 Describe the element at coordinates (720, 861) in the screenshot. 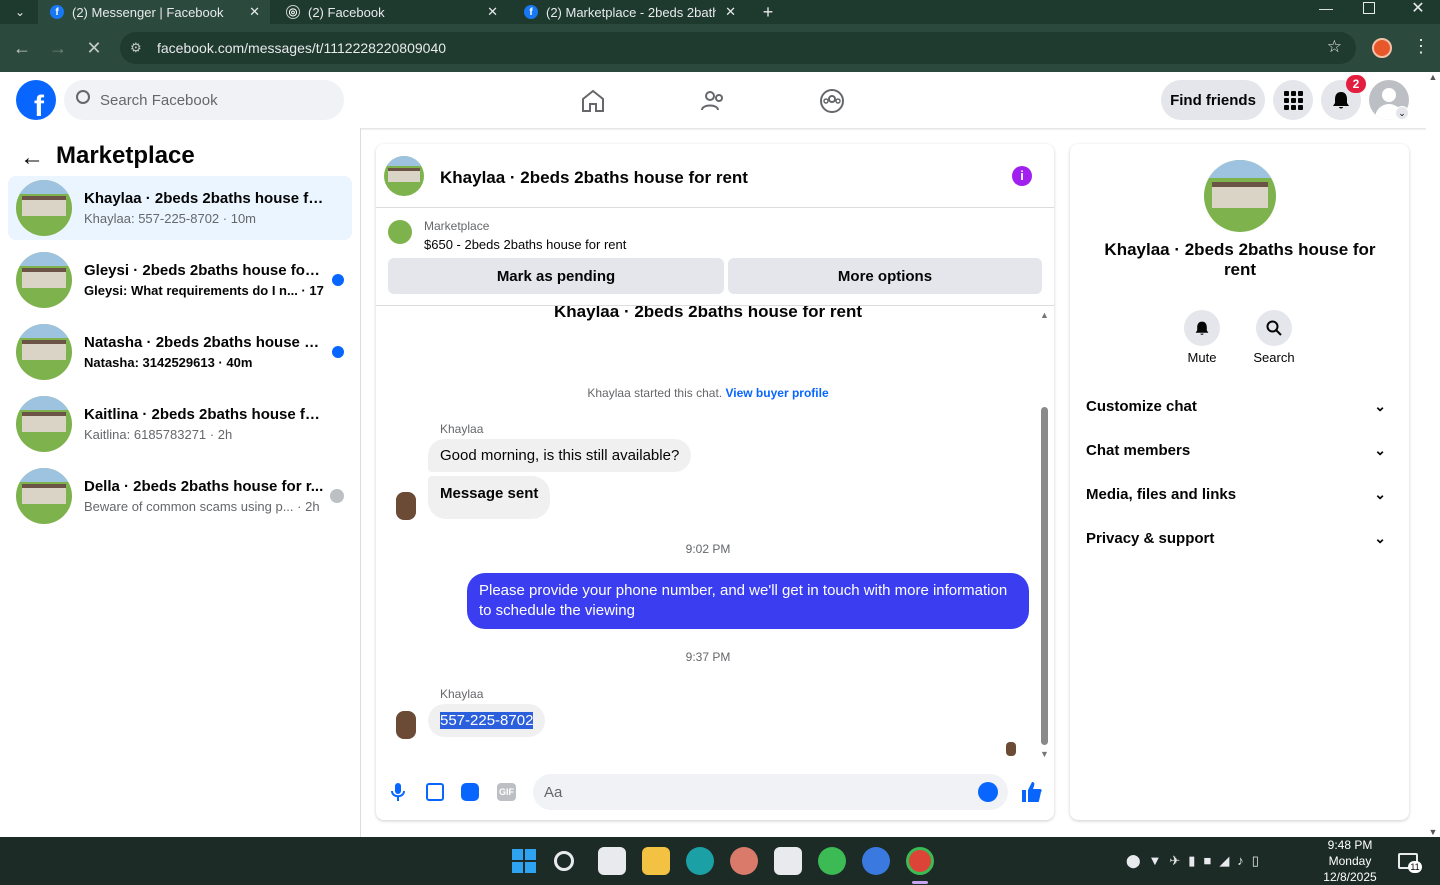

I see `windows-taskbar: ⬤▼✈▮■◢♪▯ 9:48 PM Monday 12/8/2025 11` at that location.